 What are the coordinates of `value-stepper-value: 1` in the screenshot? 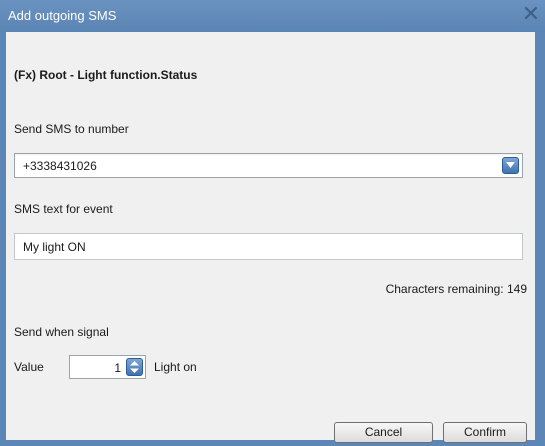 It's located at (117, 368).